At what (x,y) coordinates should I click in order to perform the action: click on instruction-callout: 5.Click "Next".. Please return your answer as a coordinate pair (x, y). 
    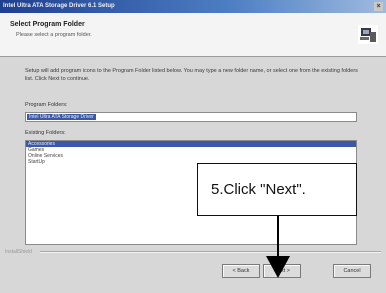
    Looking at the image, I should click on (277, 189).